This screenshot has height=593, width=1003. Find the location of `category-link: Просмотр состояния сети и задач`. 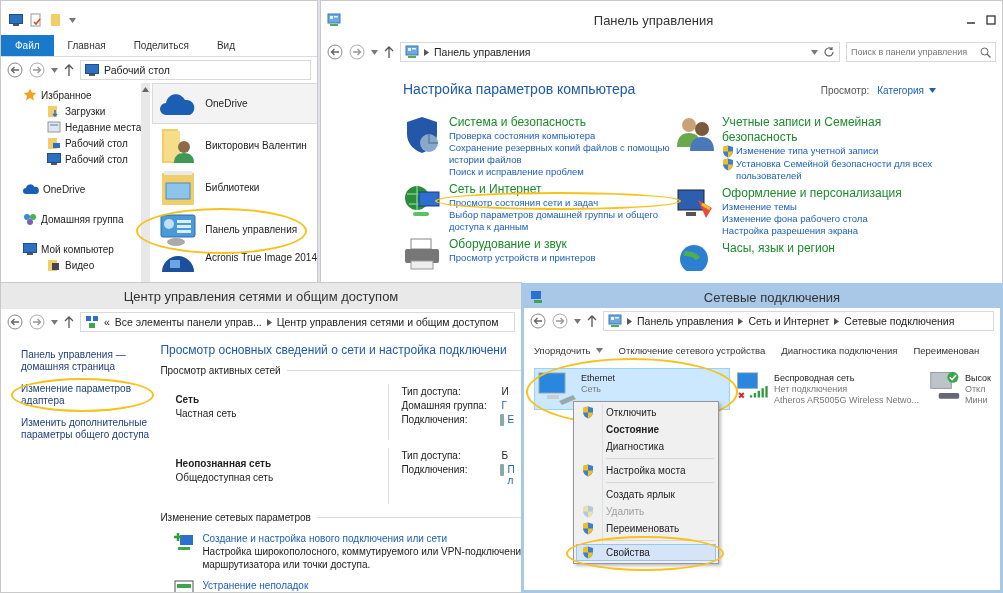

category-link: Просмотр состояния сети и задач is located at coordinates (524, 203).